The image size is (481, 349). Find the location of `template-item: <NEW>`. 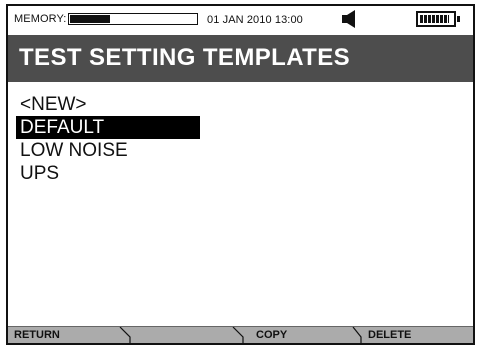

template-item: <NEW> is located at coordinates (166, 104).